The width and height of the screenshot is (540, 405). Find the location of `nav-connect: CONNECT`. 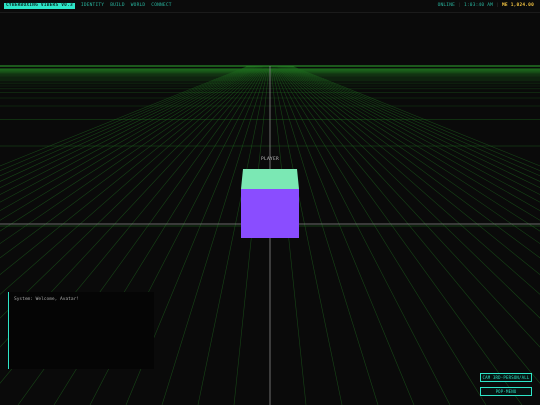

nav-connect: CONNECT is located at coordinates (161, 6).